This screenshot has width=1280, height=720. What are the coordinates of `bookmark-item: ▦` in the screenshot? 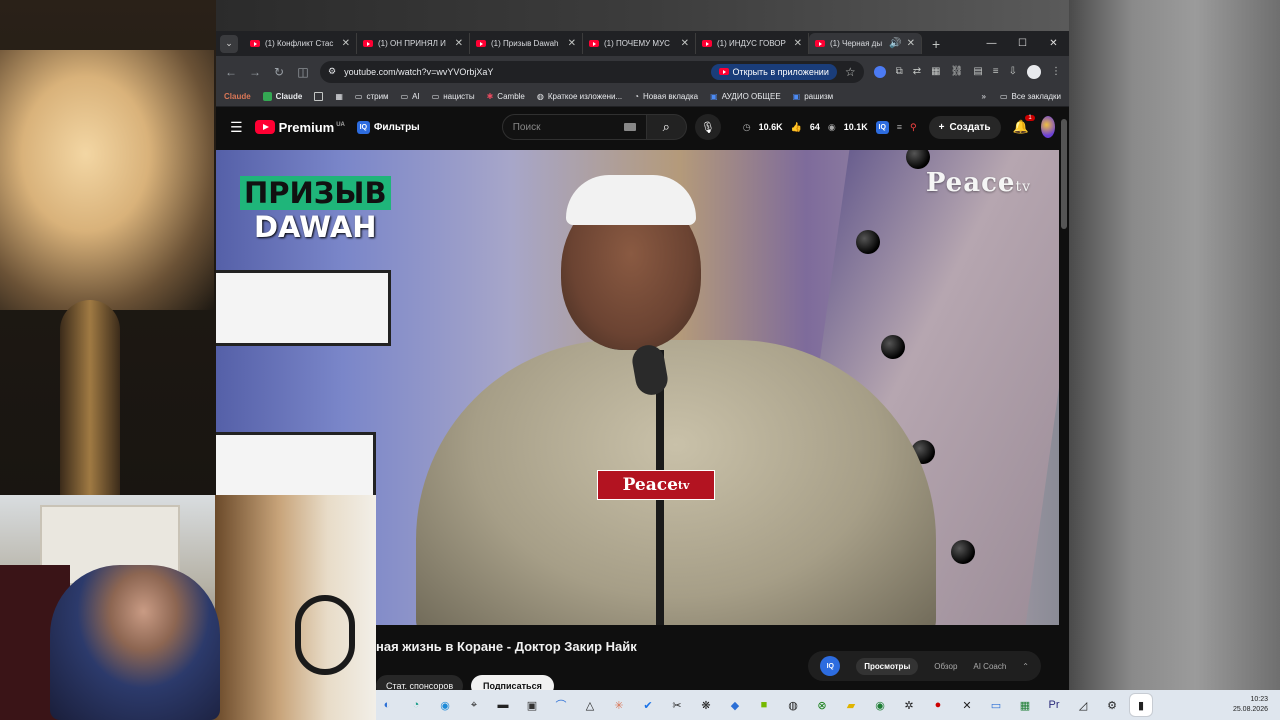 It's located at (339, 96).